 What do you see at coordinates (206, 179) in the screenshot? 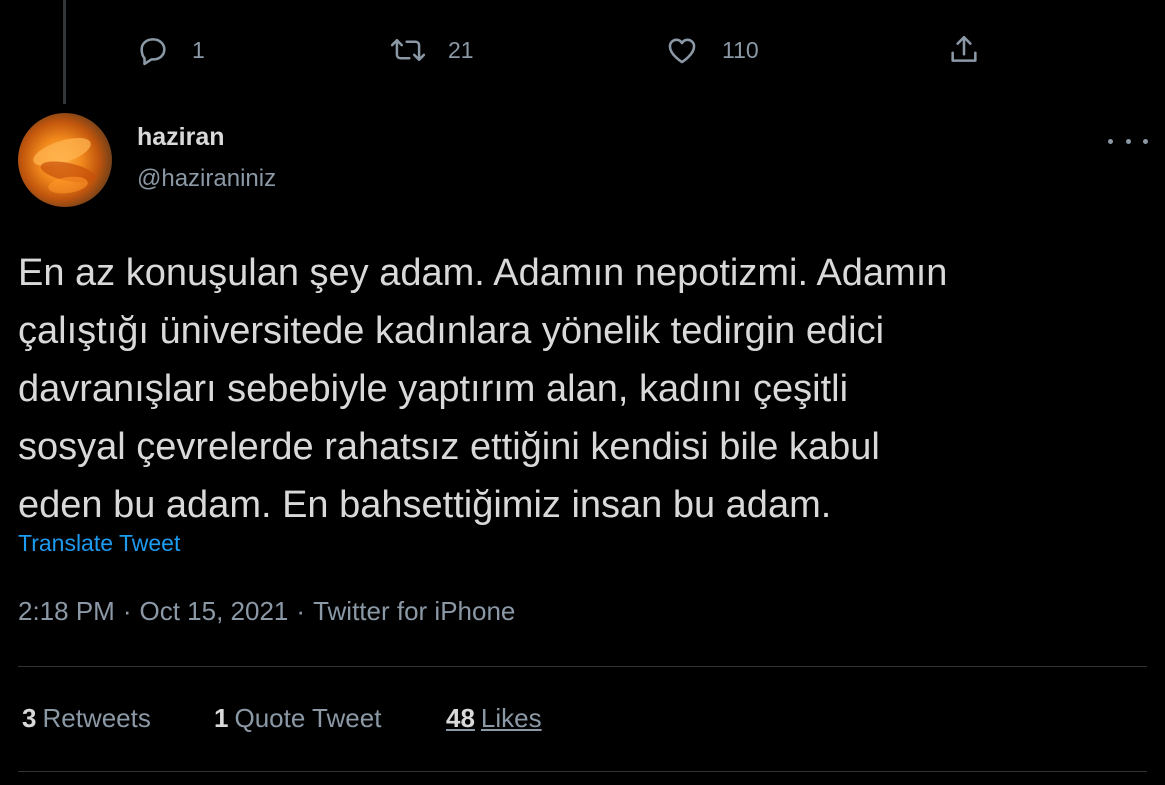
I see `user-handle: @haziraniniz` at bounding box center [206, 179].